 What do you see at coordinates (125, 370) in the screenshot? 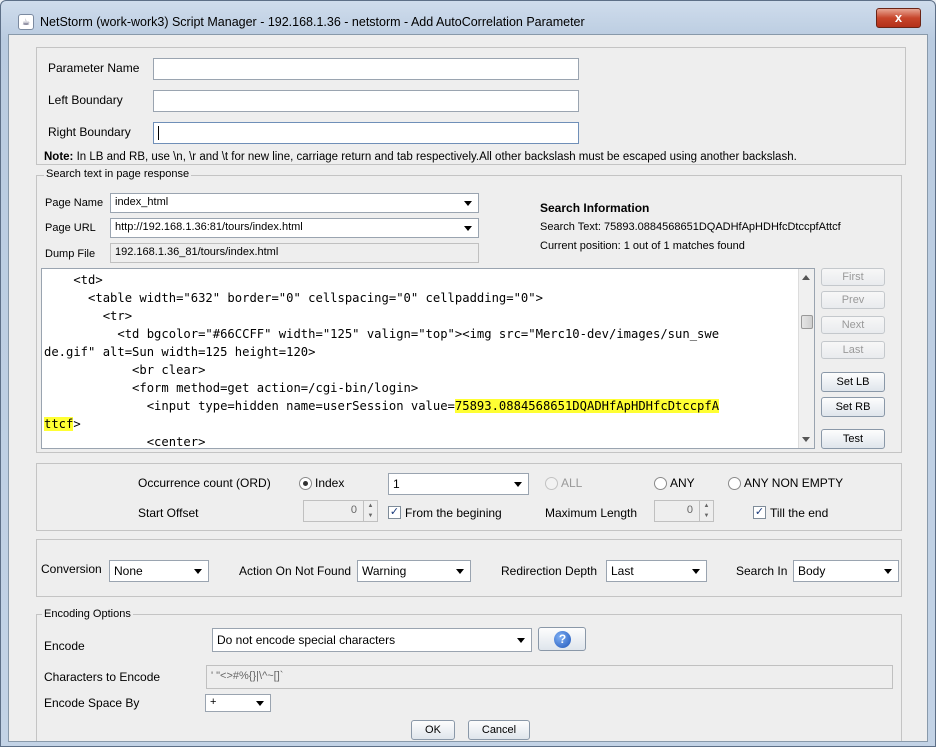
I see `code-line: <br clear>` at bounding box center [125, 370].